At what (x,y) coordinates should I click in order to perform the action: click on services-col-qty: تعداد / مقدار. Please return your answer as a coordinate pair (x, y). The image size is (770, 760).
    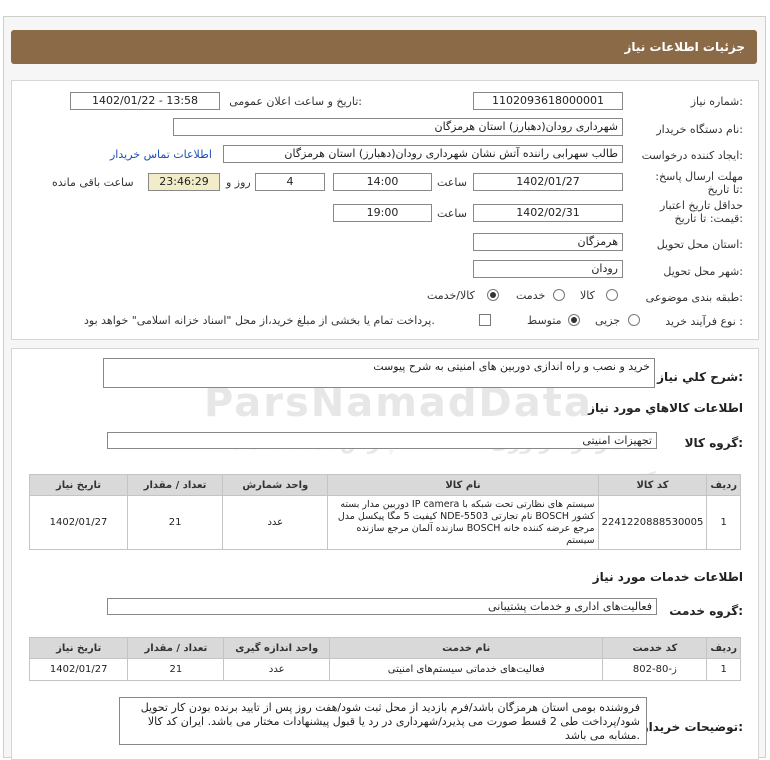
    Looking at the image, I should click on (176, 648).